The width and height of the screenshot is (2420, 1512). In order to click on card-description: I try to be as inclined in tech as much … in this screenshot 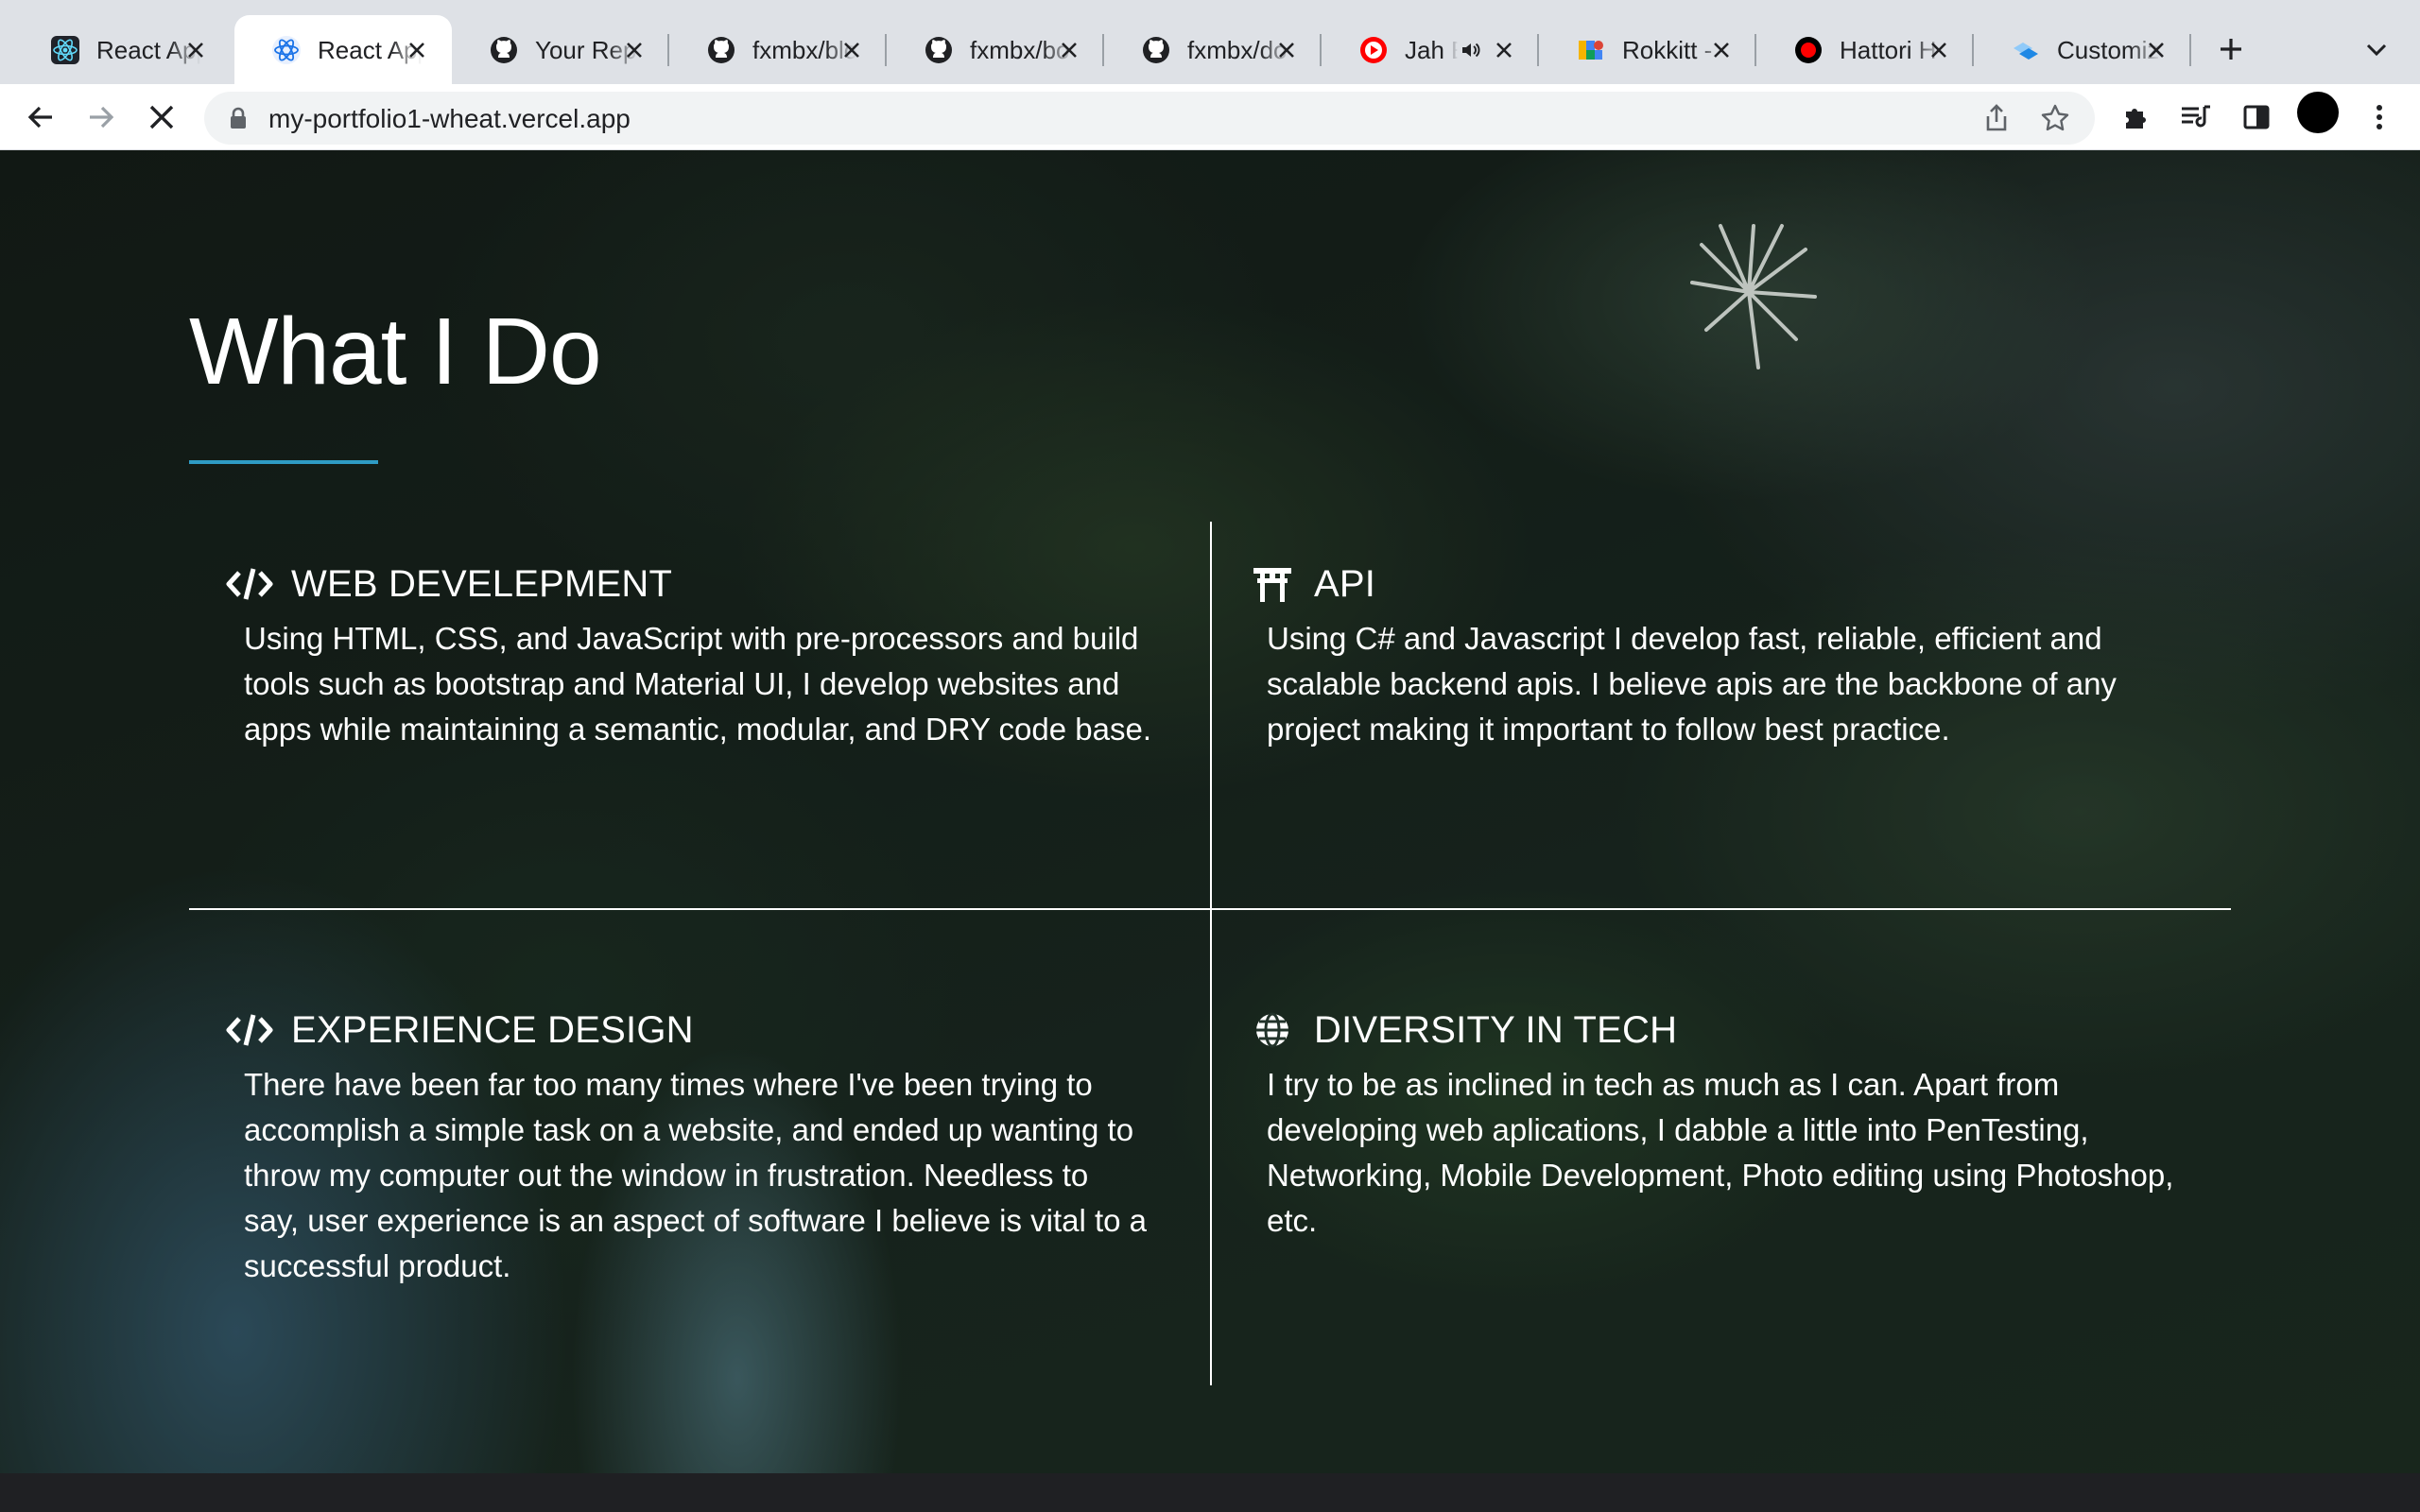, I will do `click(1720, 1152)`.